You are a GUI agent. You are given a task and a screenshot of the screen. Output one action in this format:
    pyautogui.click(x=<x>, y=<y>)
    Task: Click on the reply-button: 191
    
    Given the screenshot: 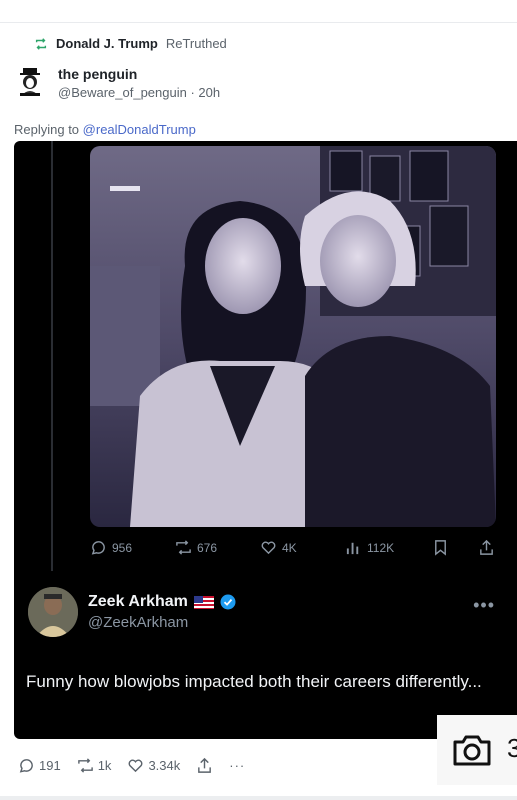 What is the action you would take?
    pyautogui.click(x=39, y=765)
    